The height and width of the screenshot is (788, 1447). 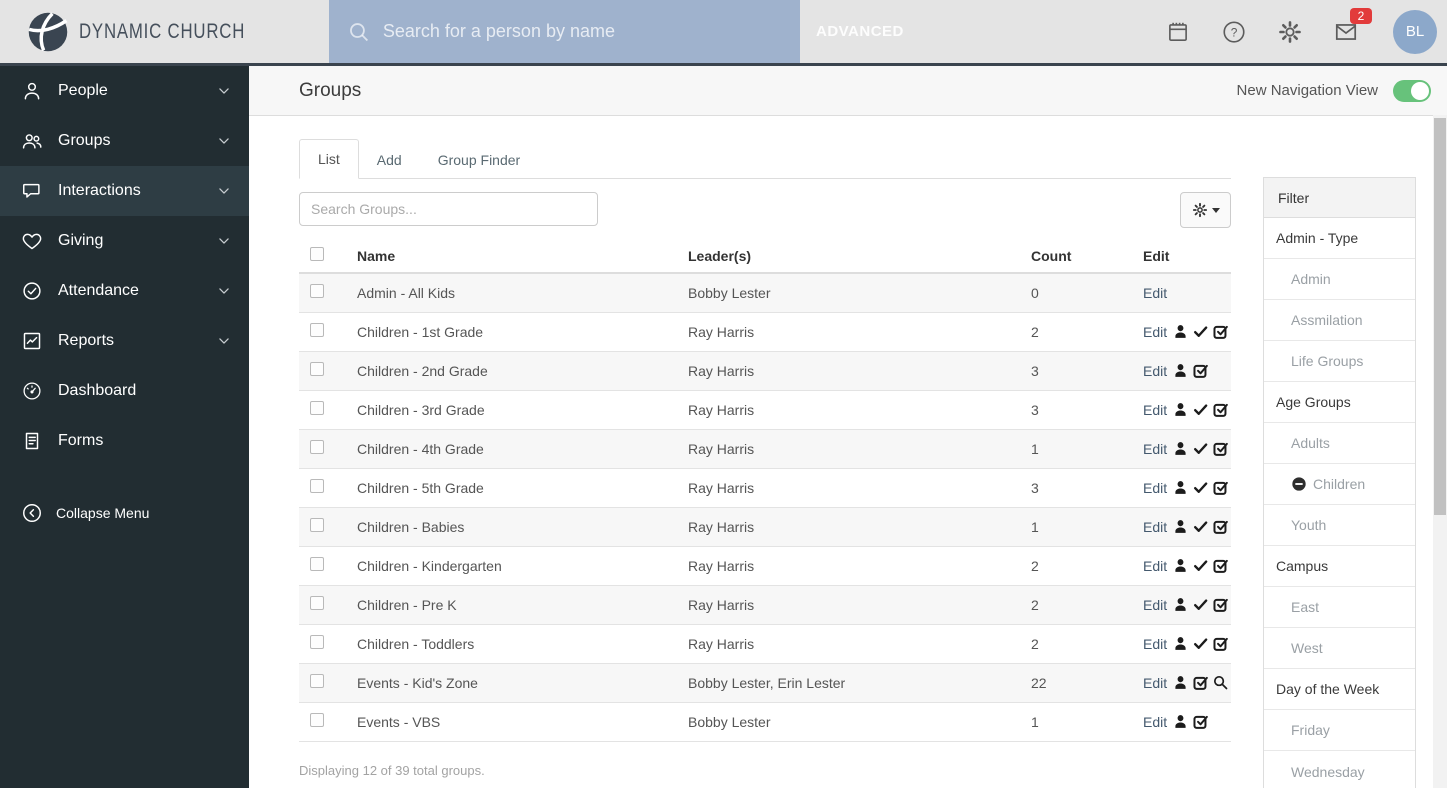 I want to click on sidebar-item-forms: Forms, so click(x=124, y=441).